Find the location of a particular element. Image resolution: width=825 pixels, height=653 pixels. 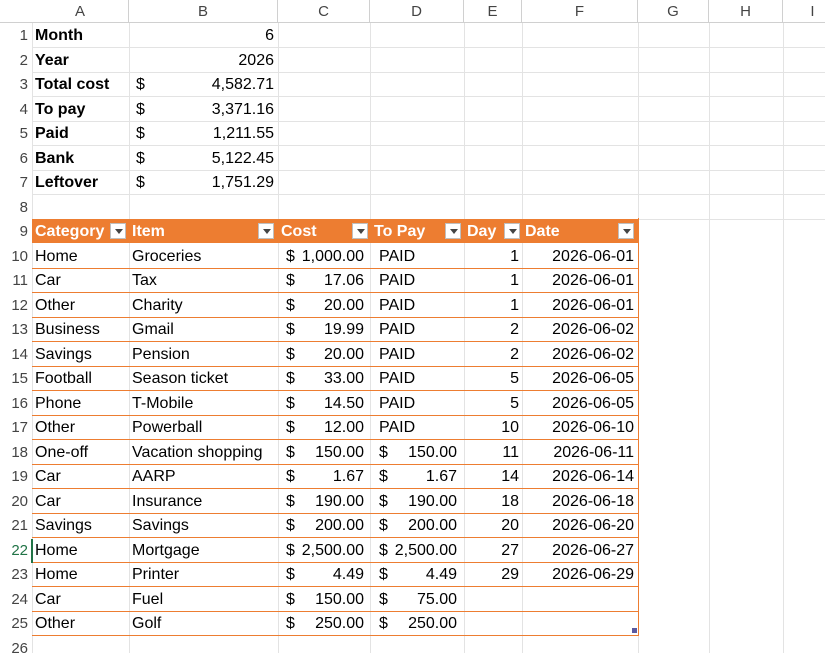

cell-topay: 190.00 is located at coordinates (422, 501).